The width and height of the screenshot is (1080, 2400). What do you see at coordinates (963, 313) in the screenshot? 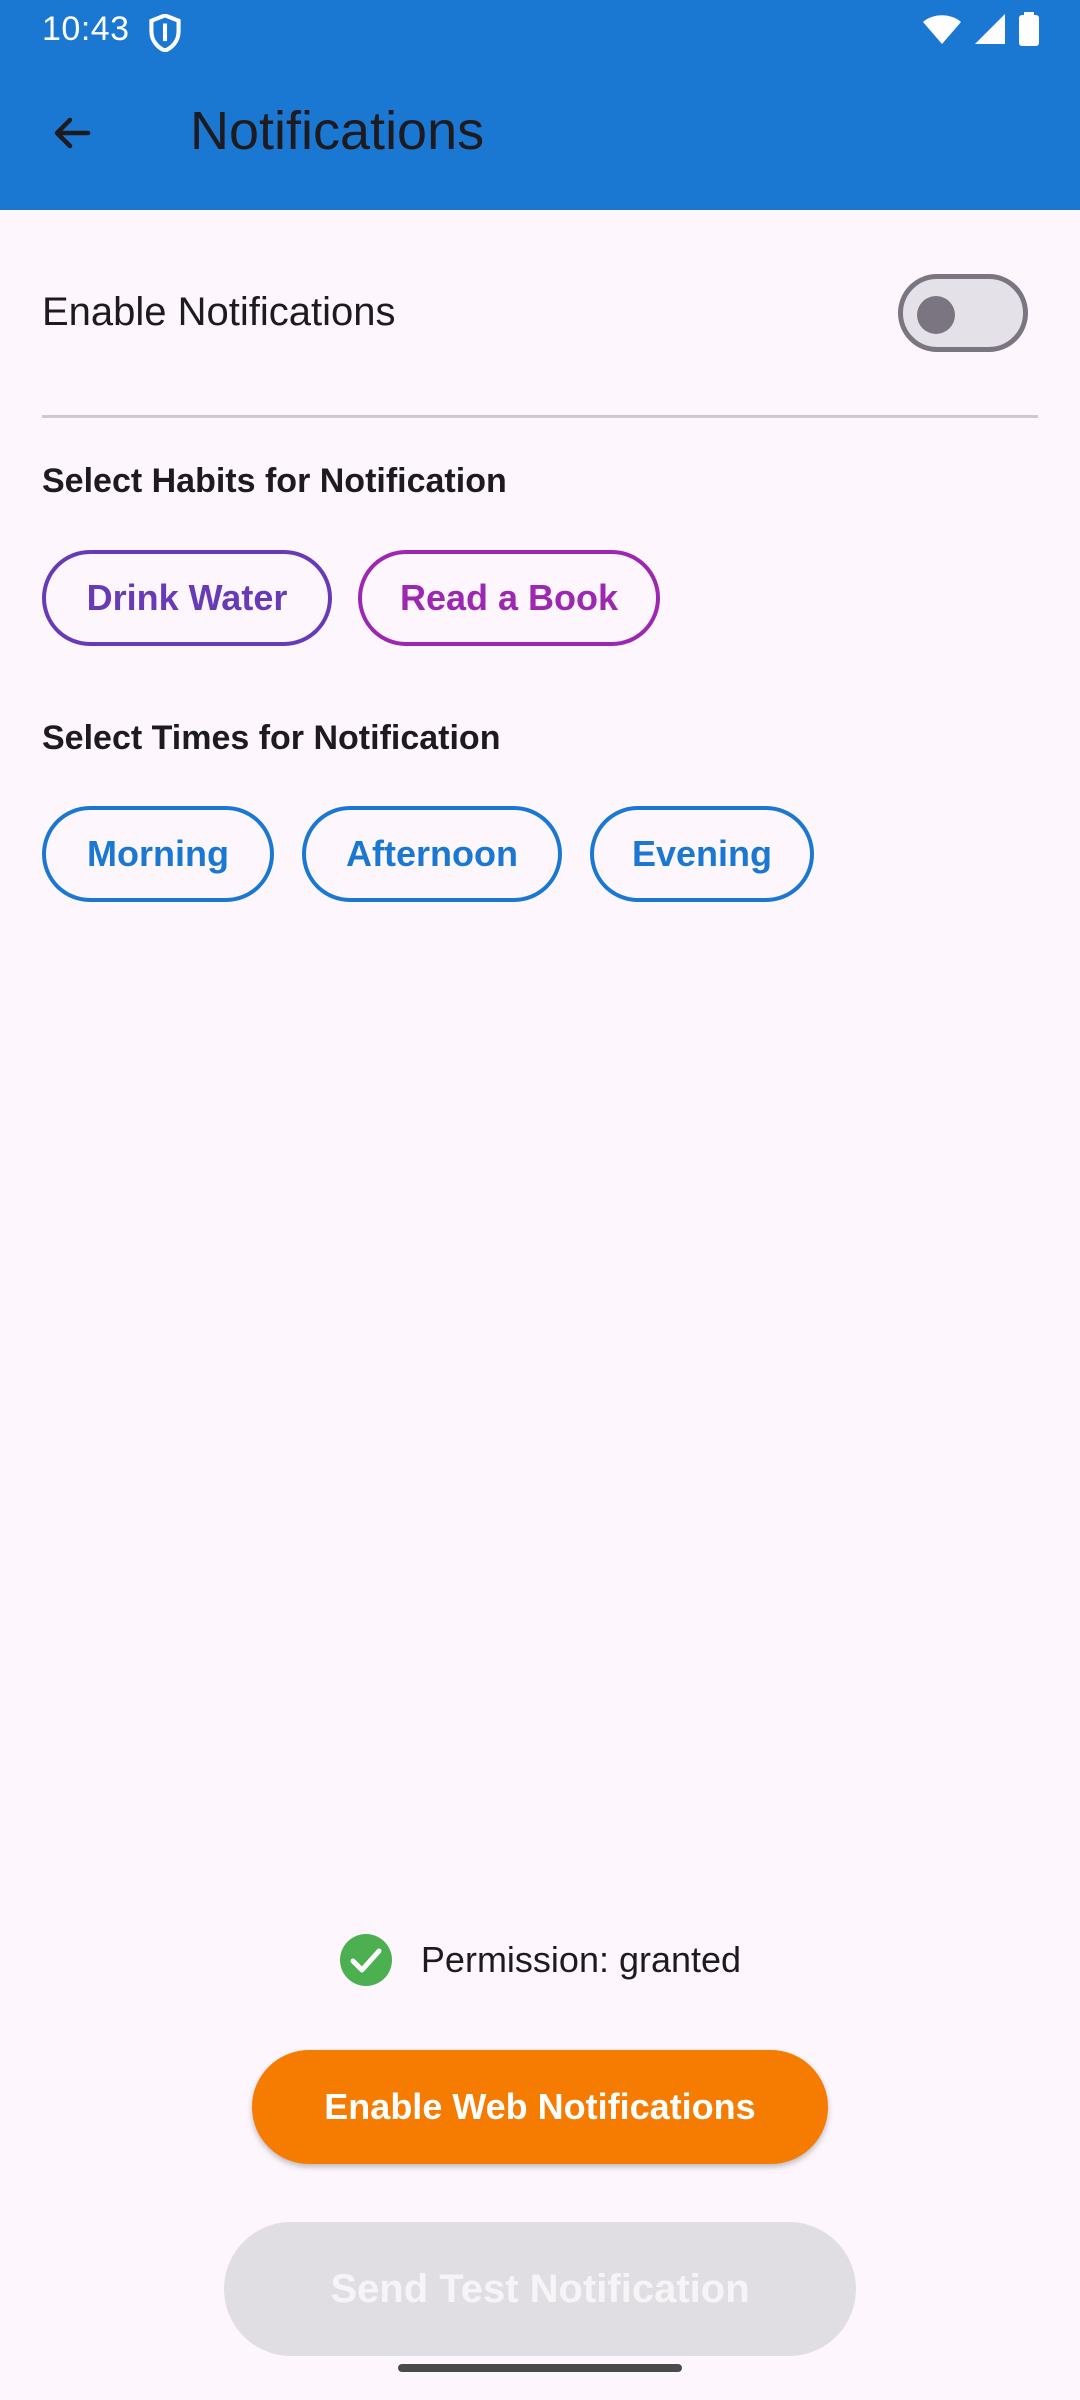
I see `enable-notifications-switch` at bounding box center [963, 313].